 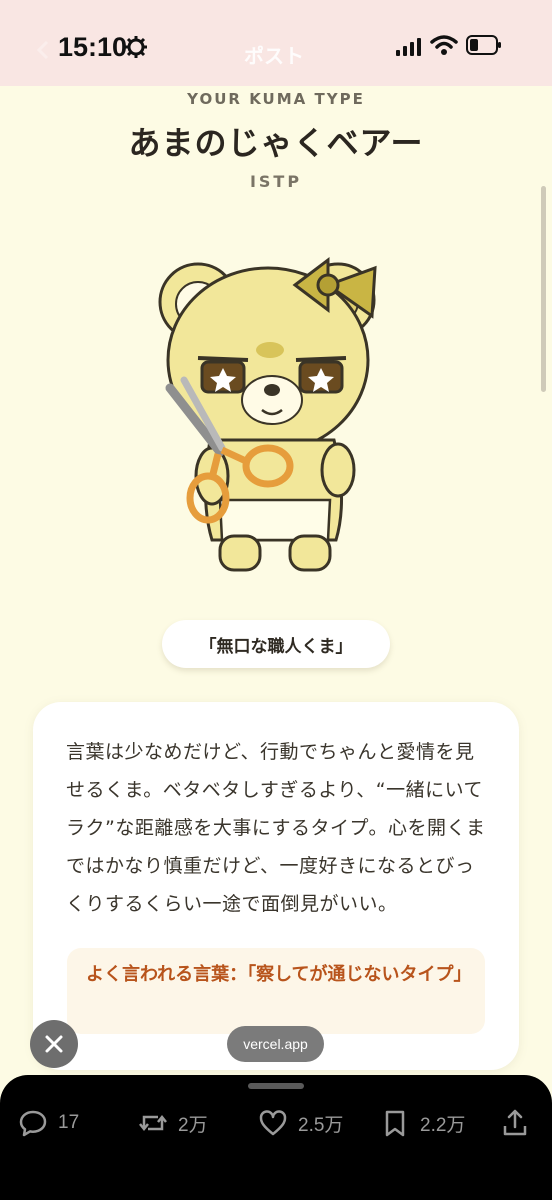 I want to click on domain-pill: vercel.app, so click(x=275, y=1044).